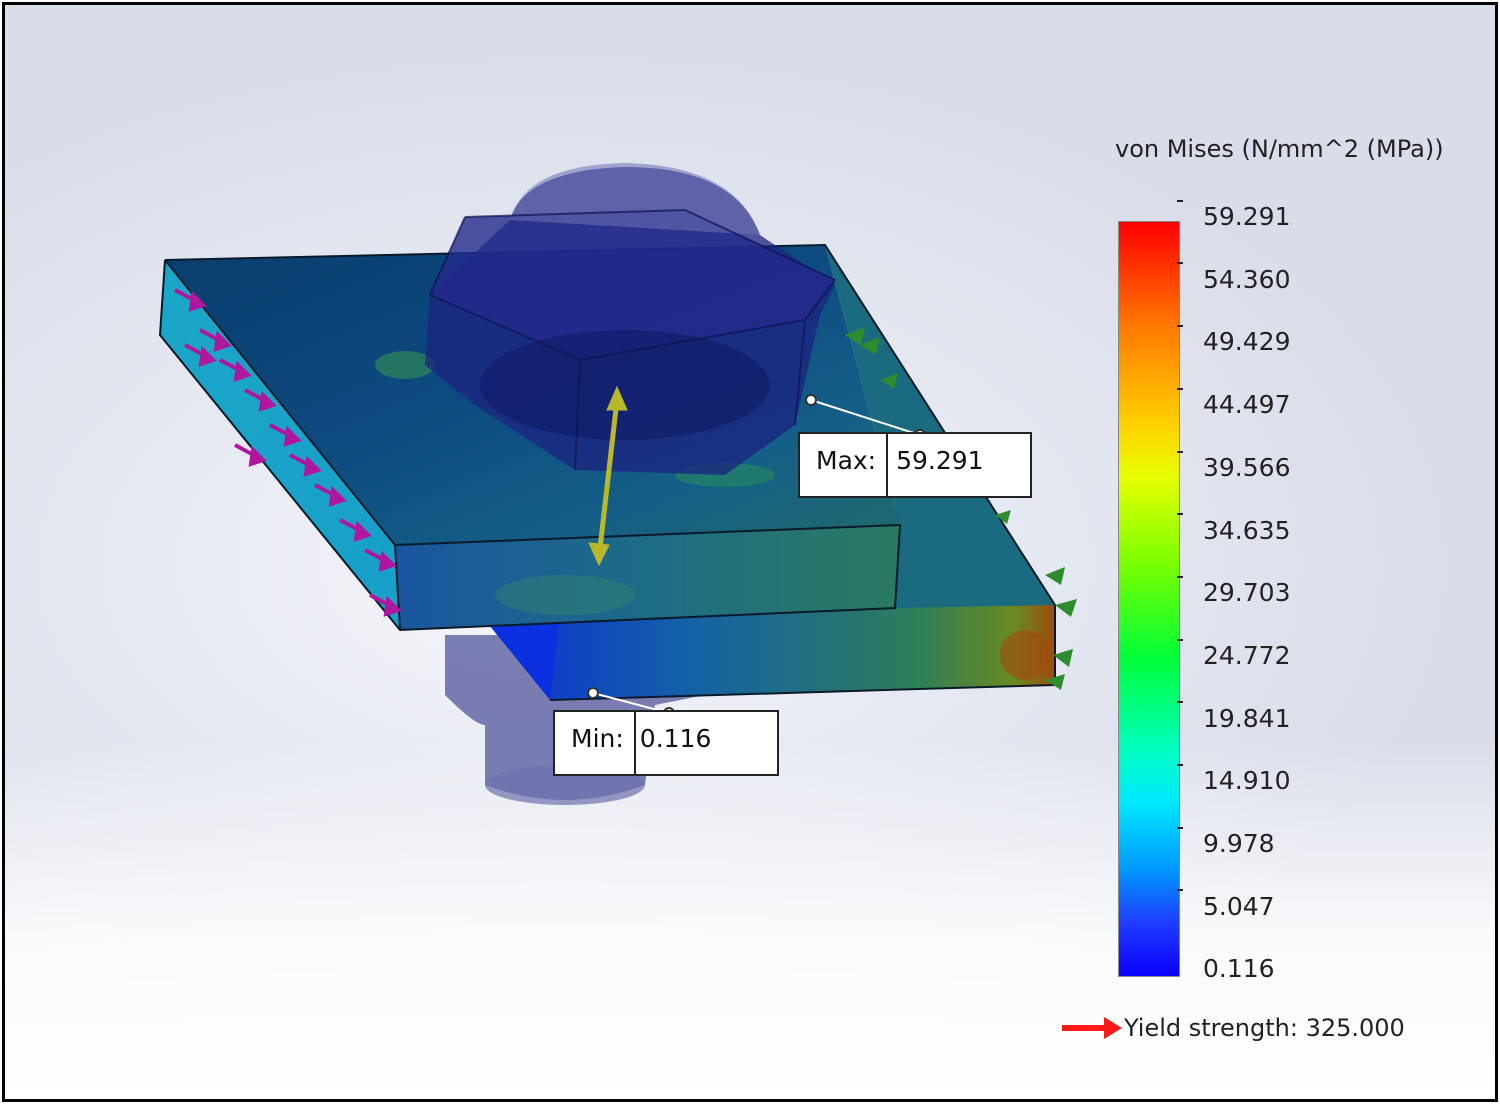  I want to click on legend-value: 29.703, so click(1247, 593).